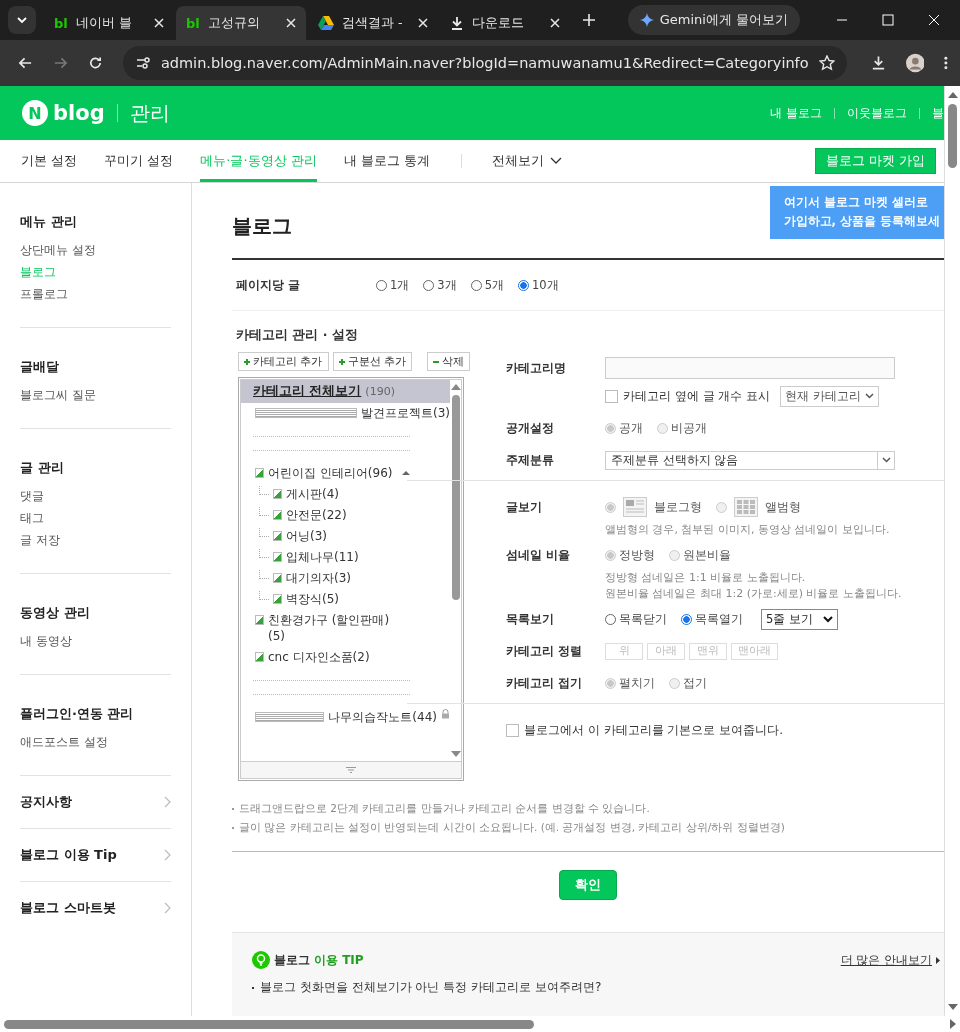 This screenshot has width=960, height=1032. I want to click on note-text: 드래그앤드랍으로 2단계 카테고리를 만들거나 카테고리 순서를 변경할 수 있습니다., so click(444, 808).